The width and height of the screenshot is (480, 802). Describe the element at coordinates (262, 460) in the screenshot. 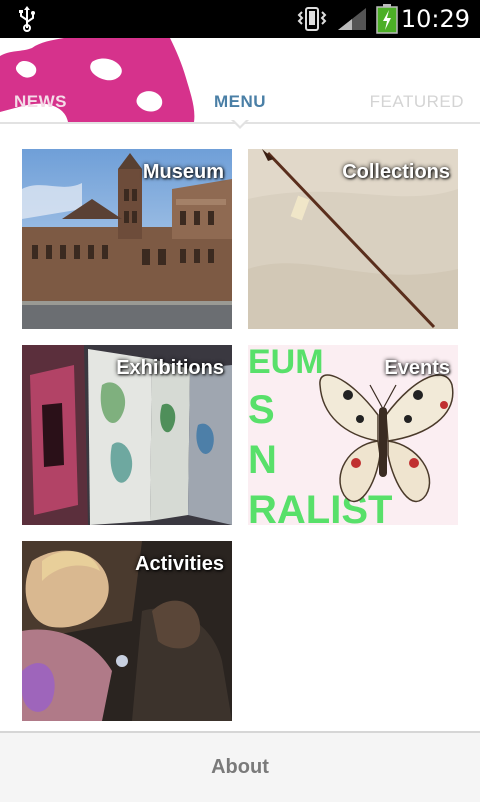

I see `poster-text: N` at that location.